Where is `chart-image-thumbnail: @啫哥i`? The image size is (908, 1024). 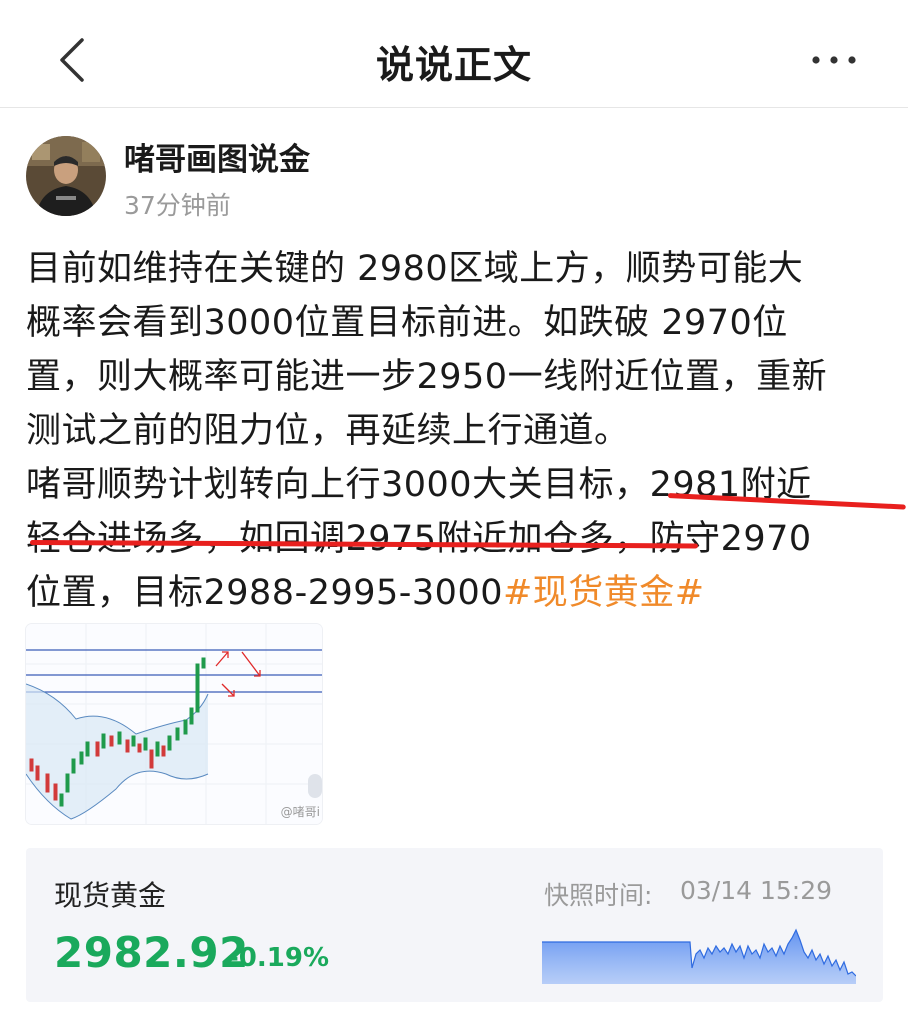 chart-image-thumbnail: @啫哥i is located at coordinates (174, 724).